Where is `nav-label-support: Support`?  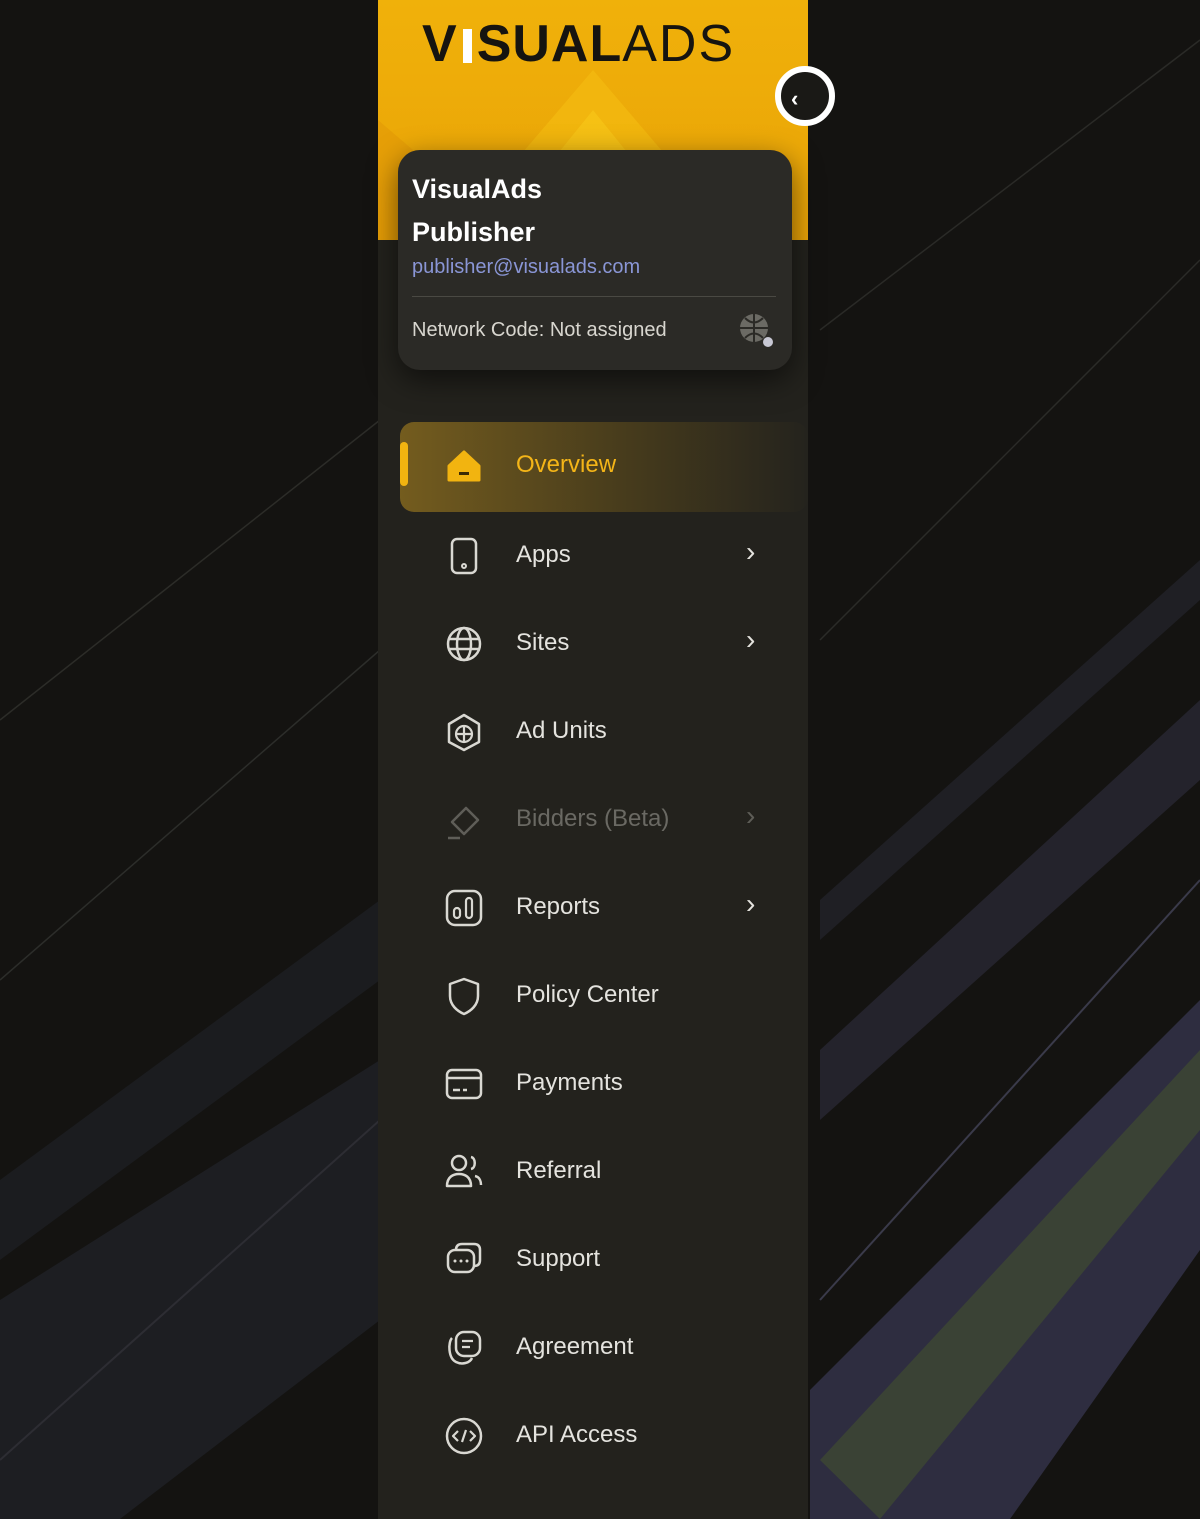 nav-label-support: Support is located at coordinates (558, 1258).